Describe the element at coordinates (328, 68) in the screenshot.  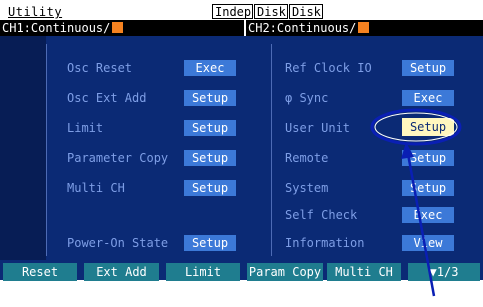
I see `ref-clock-io-label: Ref Clock IO` at that location.